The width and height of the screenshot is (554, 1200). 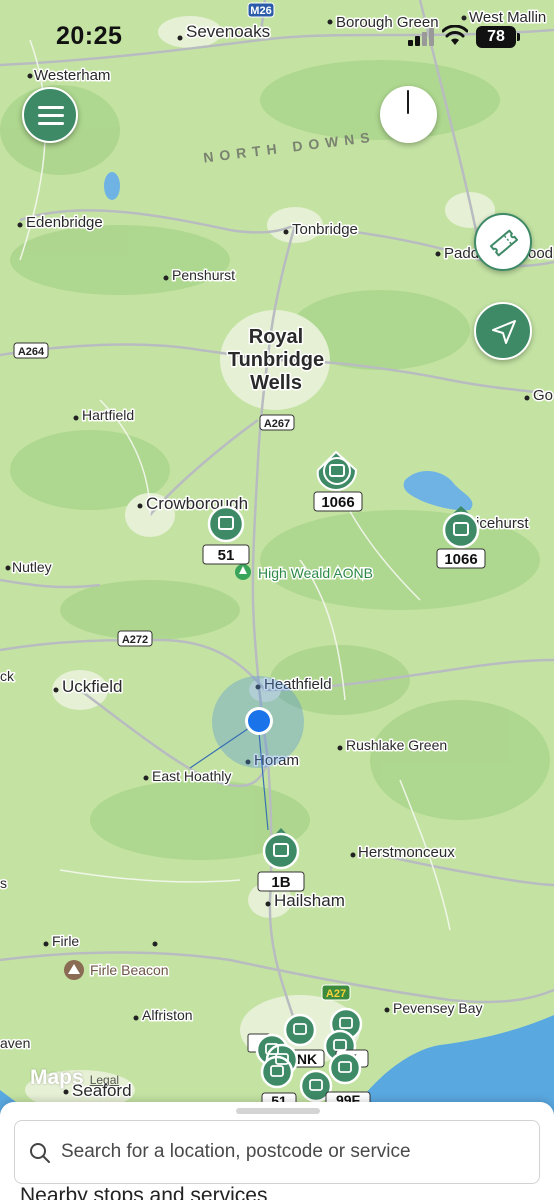 I want to click on place-label: Tunbridge, so click(x=276, y=360).